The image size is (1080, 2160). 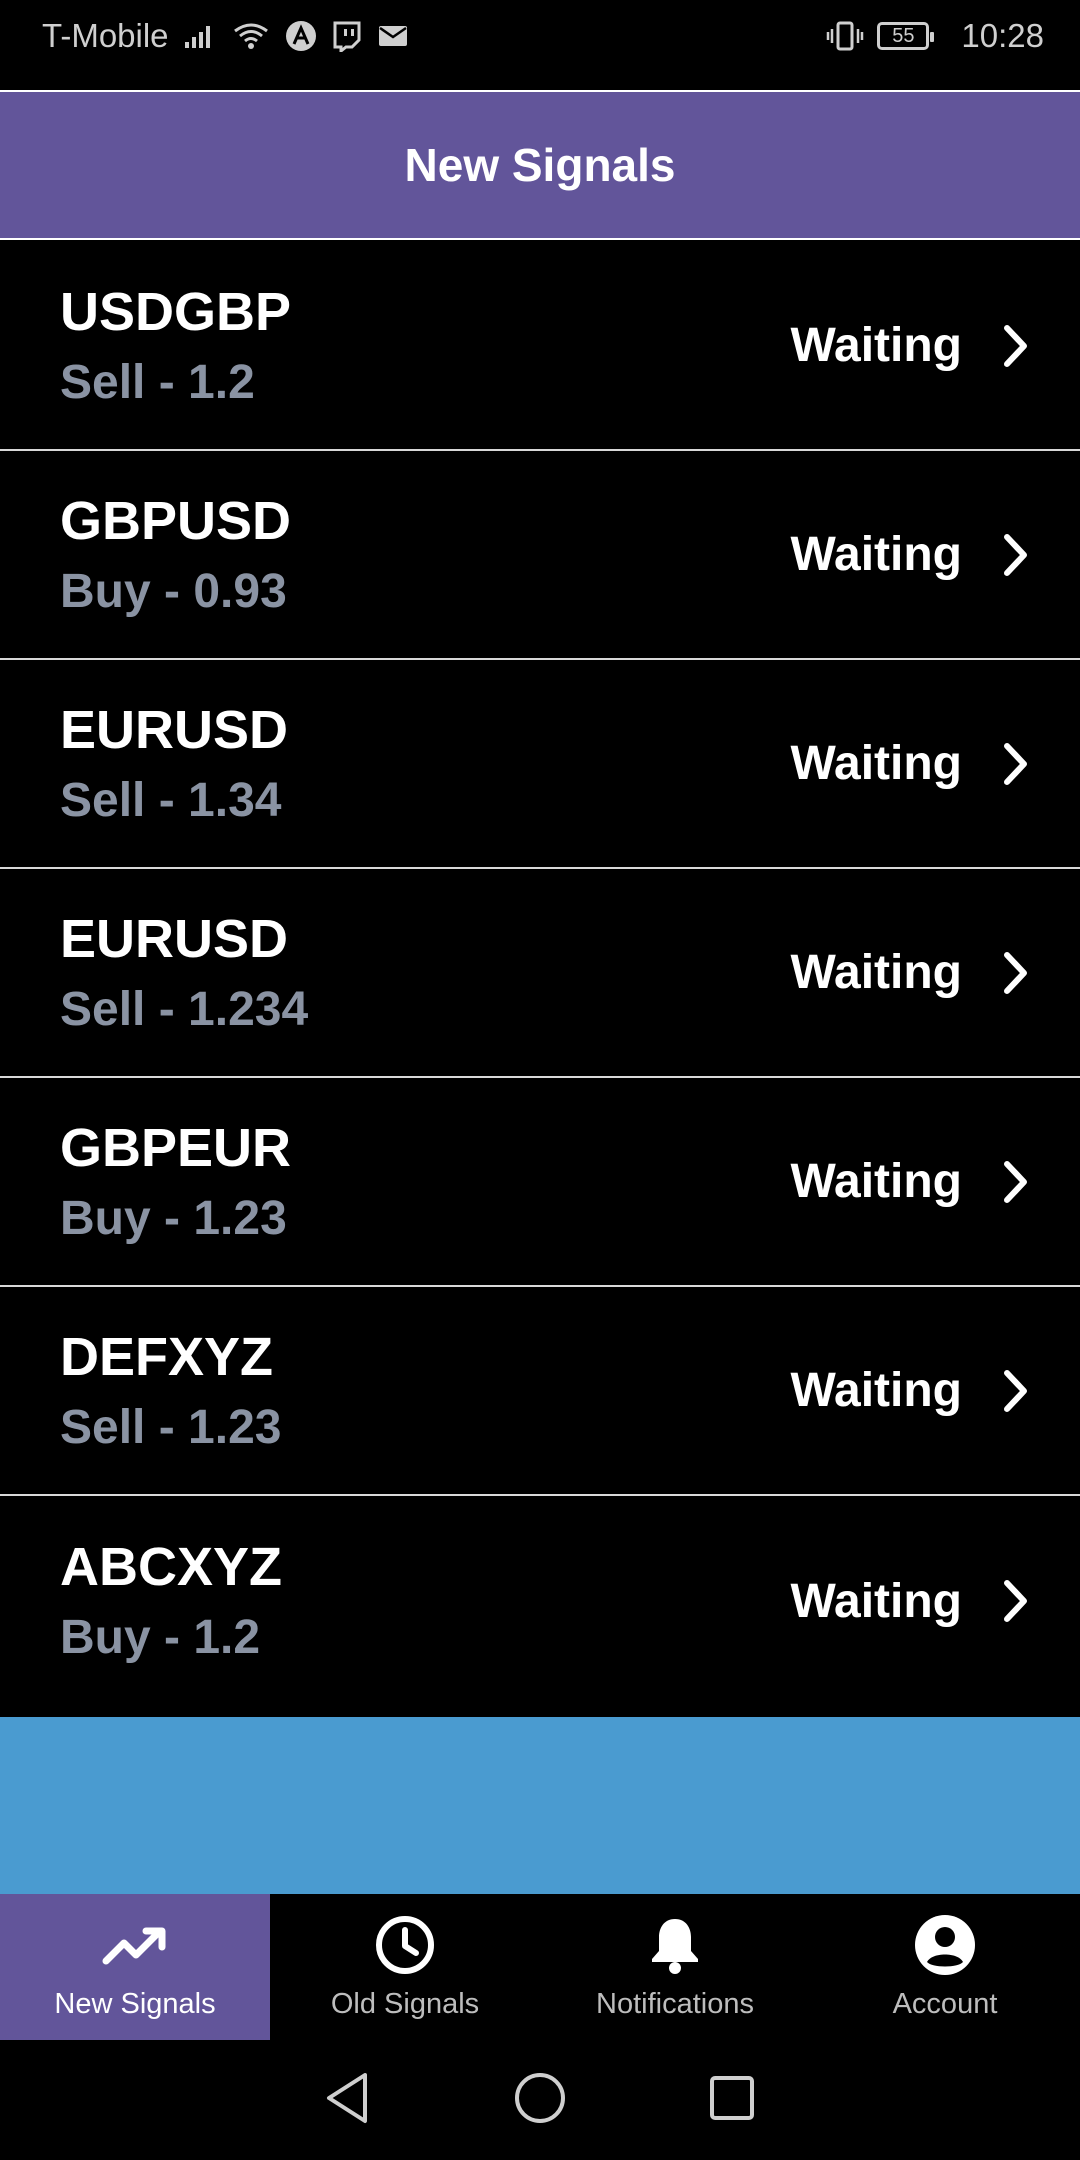 I want to click on home-icon, so click(x=540, y=2100).